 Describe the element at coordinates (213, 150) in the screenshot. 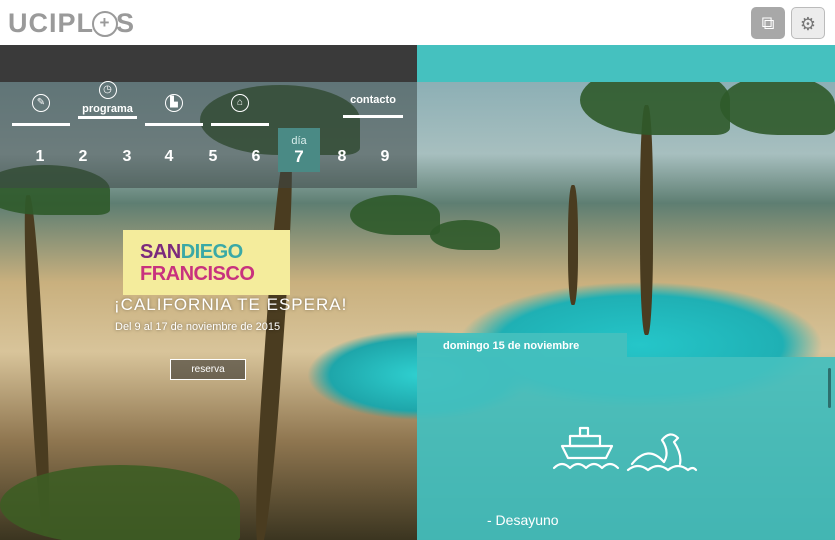

I see `day-5: 5` at that location.